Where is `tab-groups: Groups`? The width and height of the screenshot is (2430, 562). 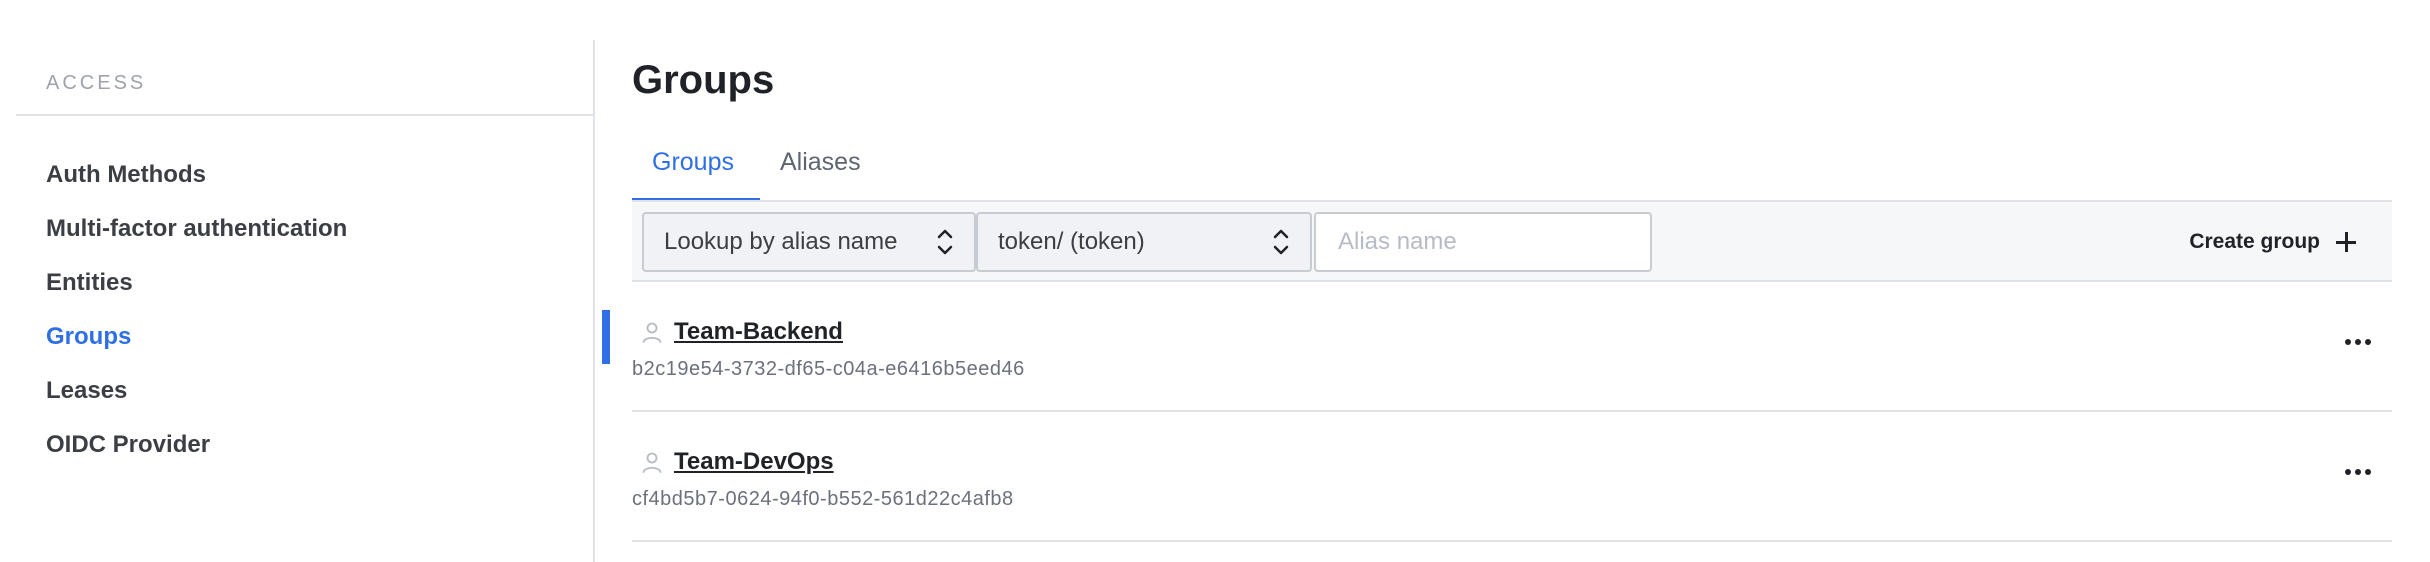 tab-groups: Groups is located at coordinates (696, 171).